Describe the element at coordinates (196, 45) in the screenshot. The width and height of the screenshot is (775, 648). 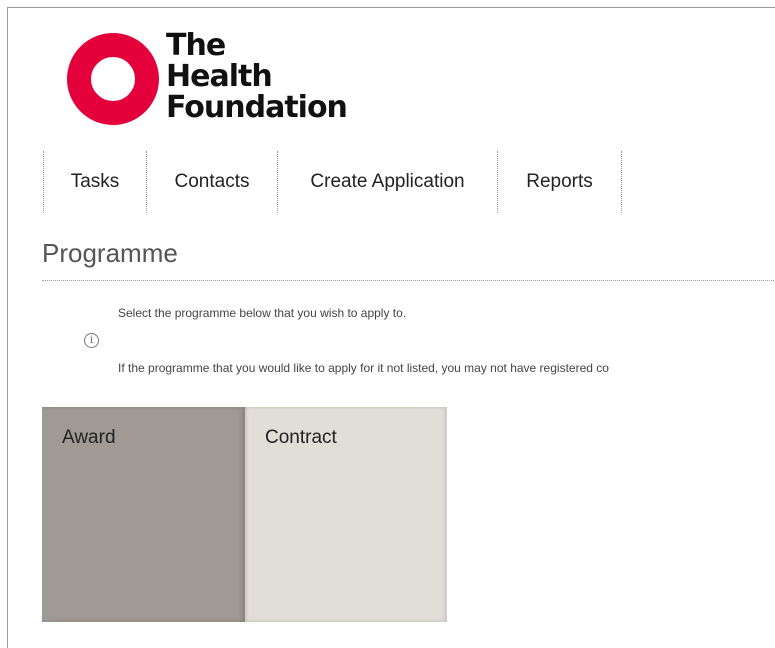
I see `logo-line-1: The` at that location.